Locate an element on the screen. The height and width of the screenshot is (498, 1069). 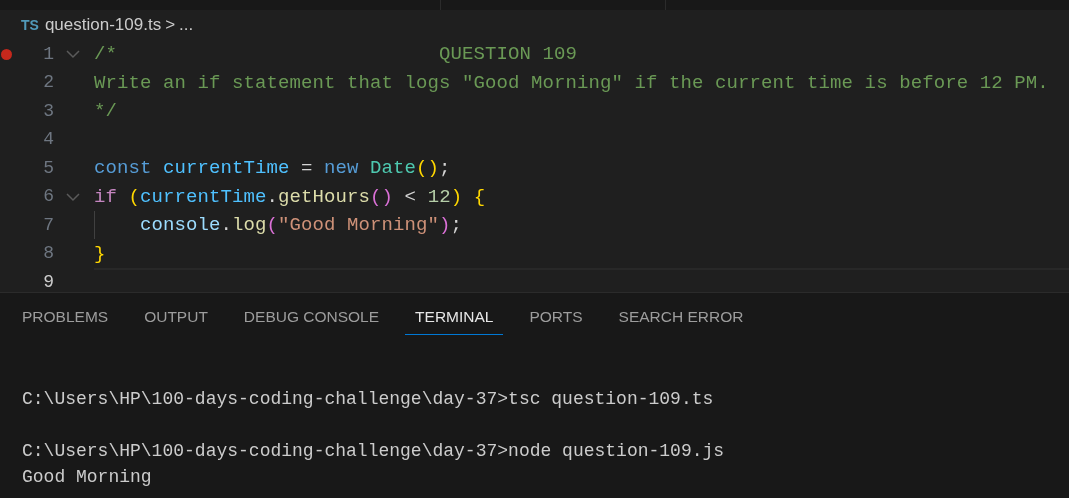
code-line: */ is located at coordinates (105, 111).